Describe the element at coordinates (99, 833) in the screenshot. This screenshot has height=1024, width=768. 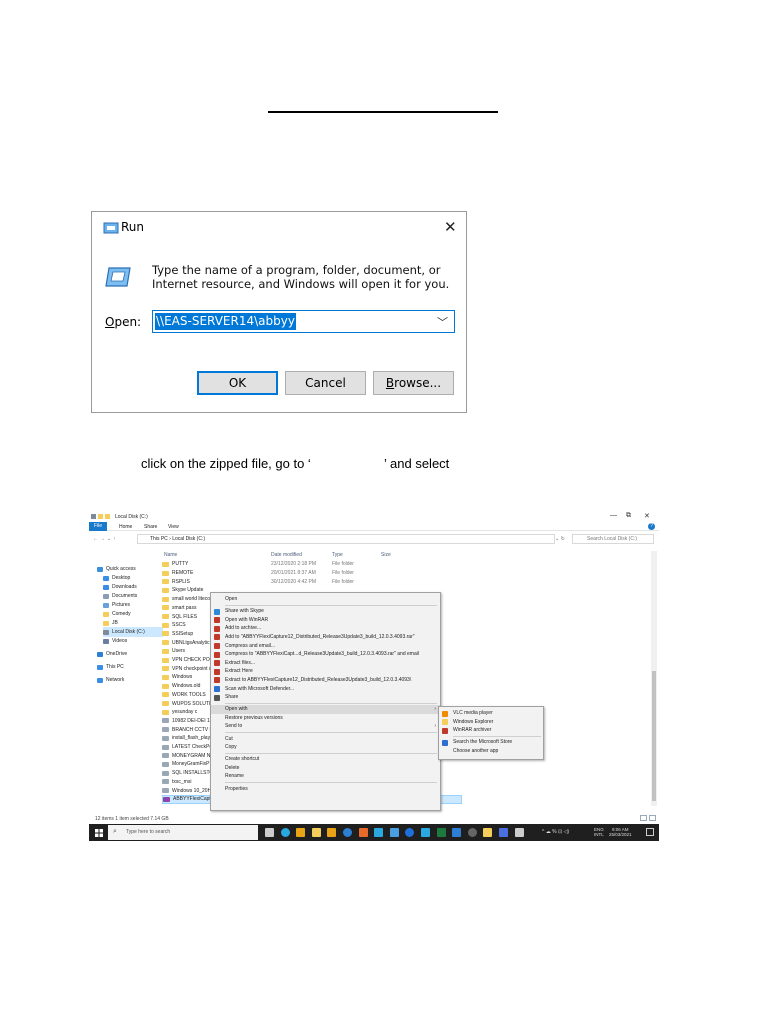
I see `windows-start-icon` at that location.